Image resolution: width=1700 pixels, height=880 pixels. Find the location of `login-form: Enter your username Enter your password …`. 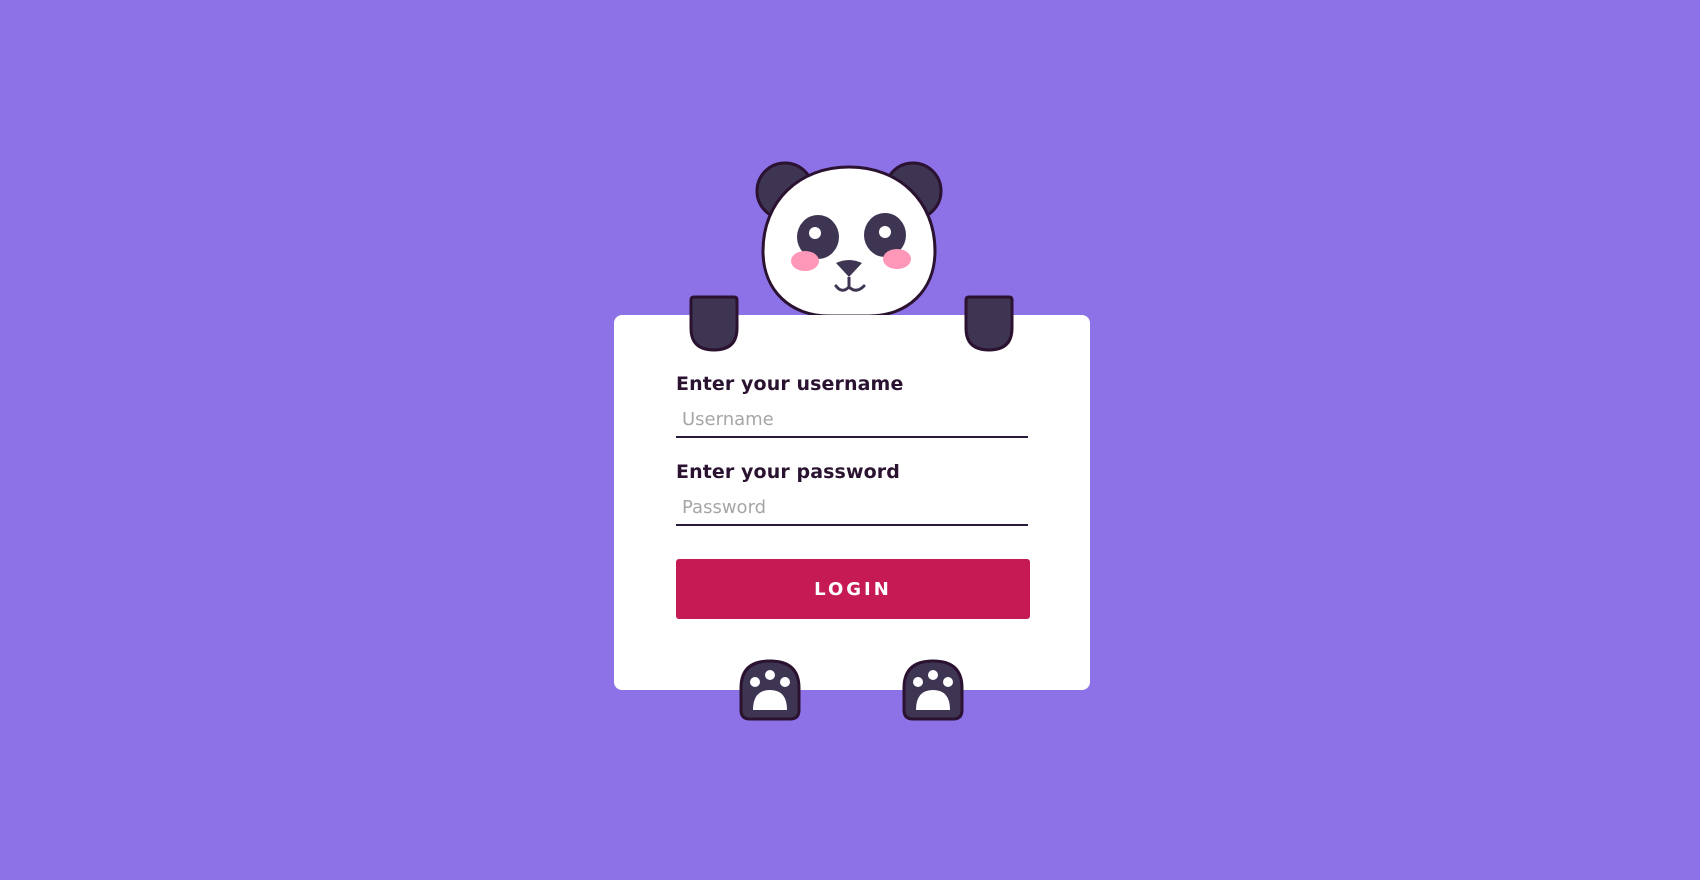

login-form: Enter your username Enter your password … is located at coordinates (853, 494).